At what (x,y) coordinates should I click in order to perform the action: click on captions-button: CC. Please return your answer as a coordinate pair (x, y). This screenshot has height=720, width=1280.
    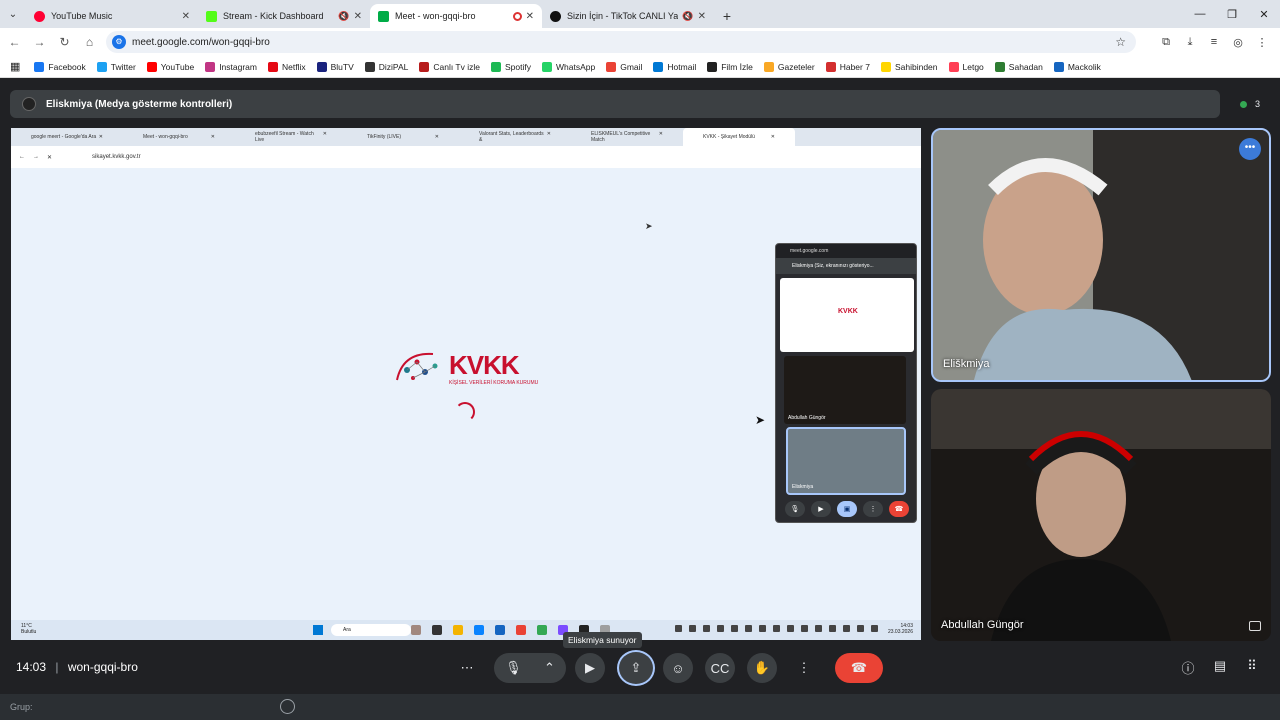
    Looking at the image, I should click on (720, 668).